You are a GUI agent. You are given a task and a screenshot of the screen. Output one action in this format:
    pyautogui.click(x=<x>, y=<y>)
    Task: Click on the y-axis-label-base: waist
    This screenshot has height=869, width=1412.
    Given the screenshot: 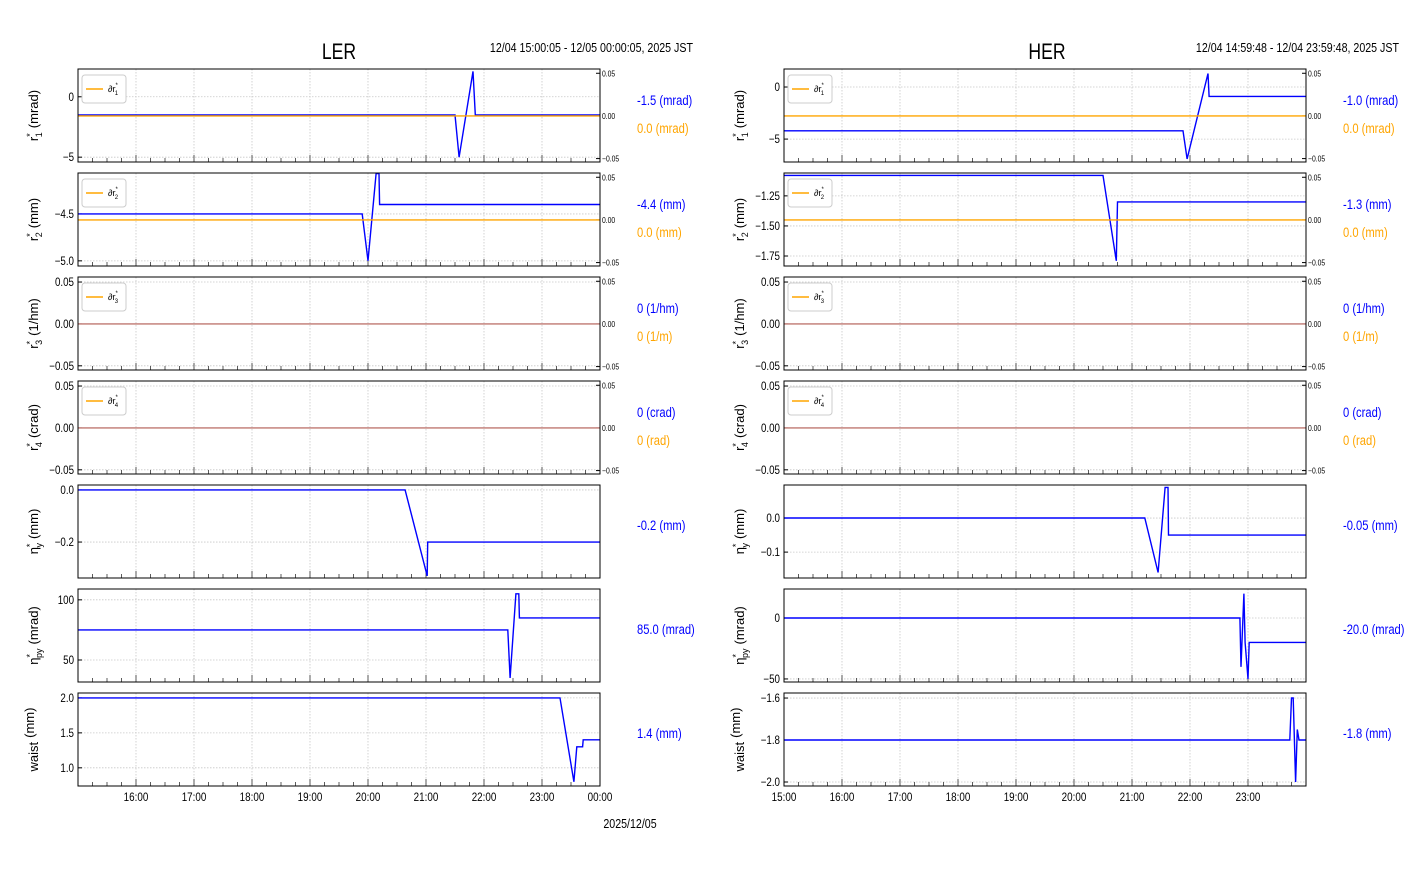 What is the action you would take?
    pyautogui.click(x=33, y=756)
    